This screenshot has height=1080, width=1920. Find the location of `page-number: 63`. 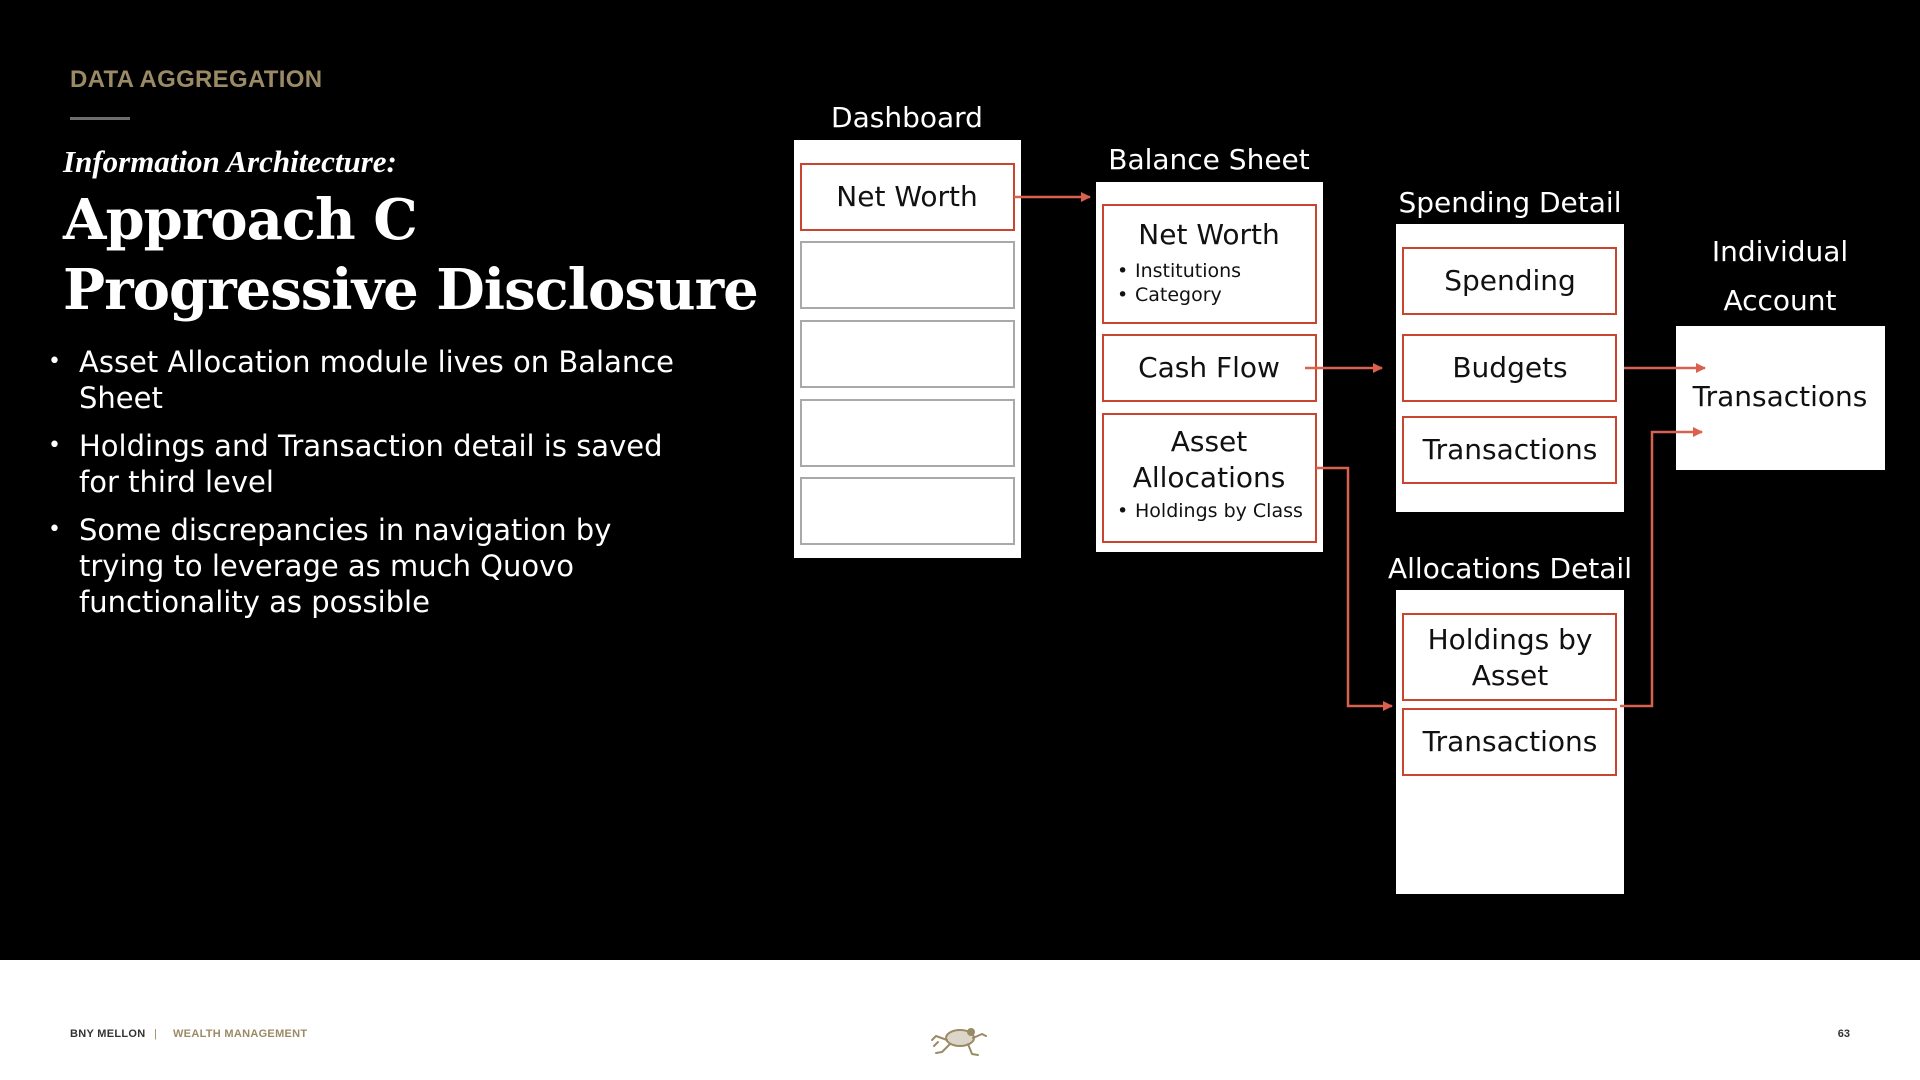

page-number: 63 is located at coordinates (1843, 1034).